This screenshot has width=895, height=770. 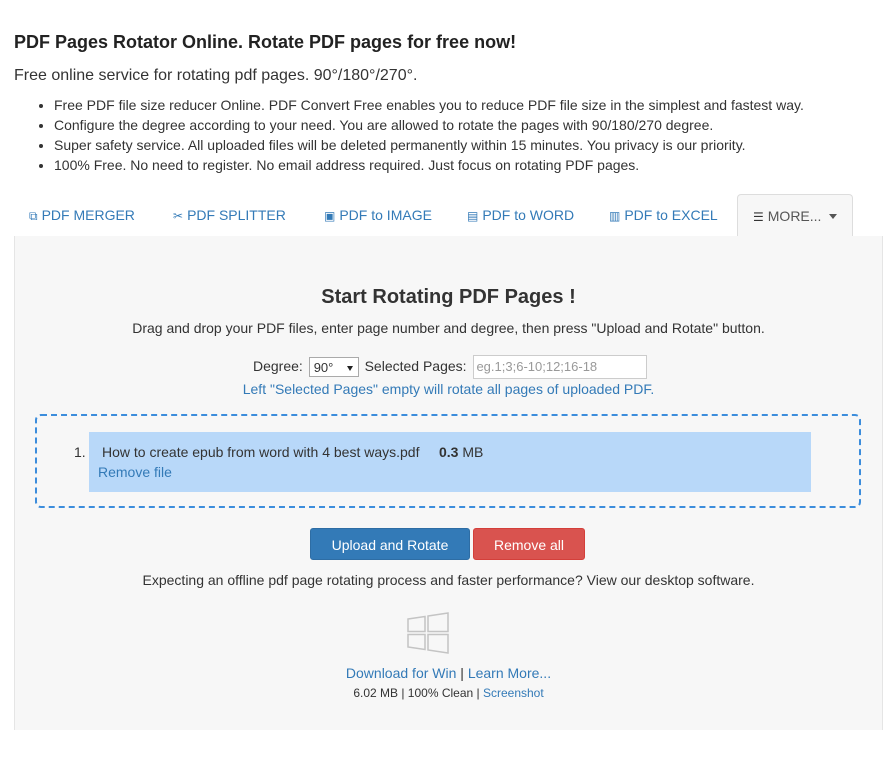 What do you see at coordinates (401, 673) in the screenshot?
I see `download-for-win-link: Download for Win` at bounding box center [401, 673].